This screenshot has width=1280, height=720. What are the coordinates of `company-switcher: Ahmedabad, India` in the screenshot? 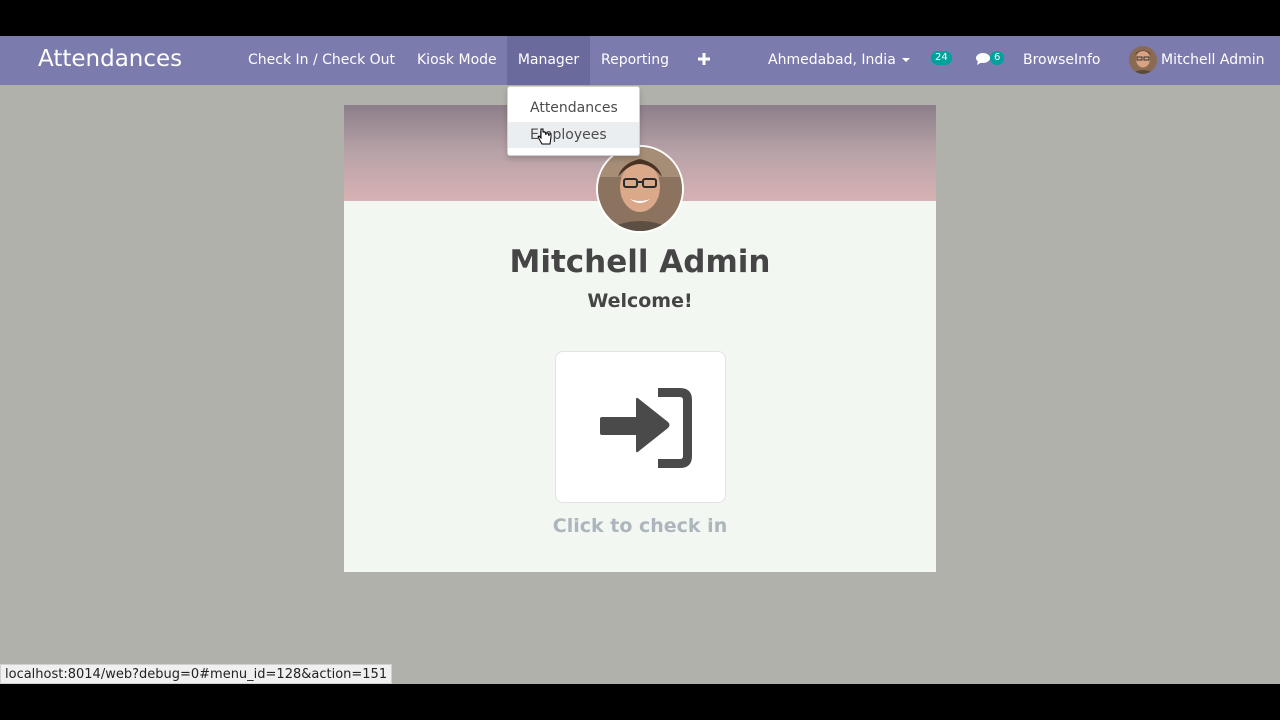 It's located at (839, 60).